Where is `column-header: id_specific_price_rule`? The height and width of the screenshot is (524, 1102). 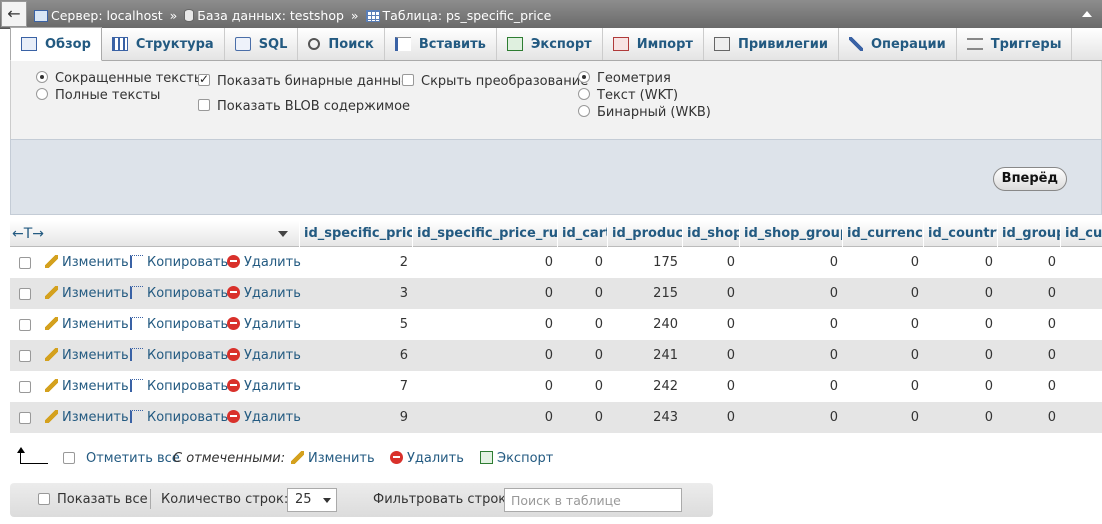 column-header: id_specific_price_rule is located at coordinates (484, 234).